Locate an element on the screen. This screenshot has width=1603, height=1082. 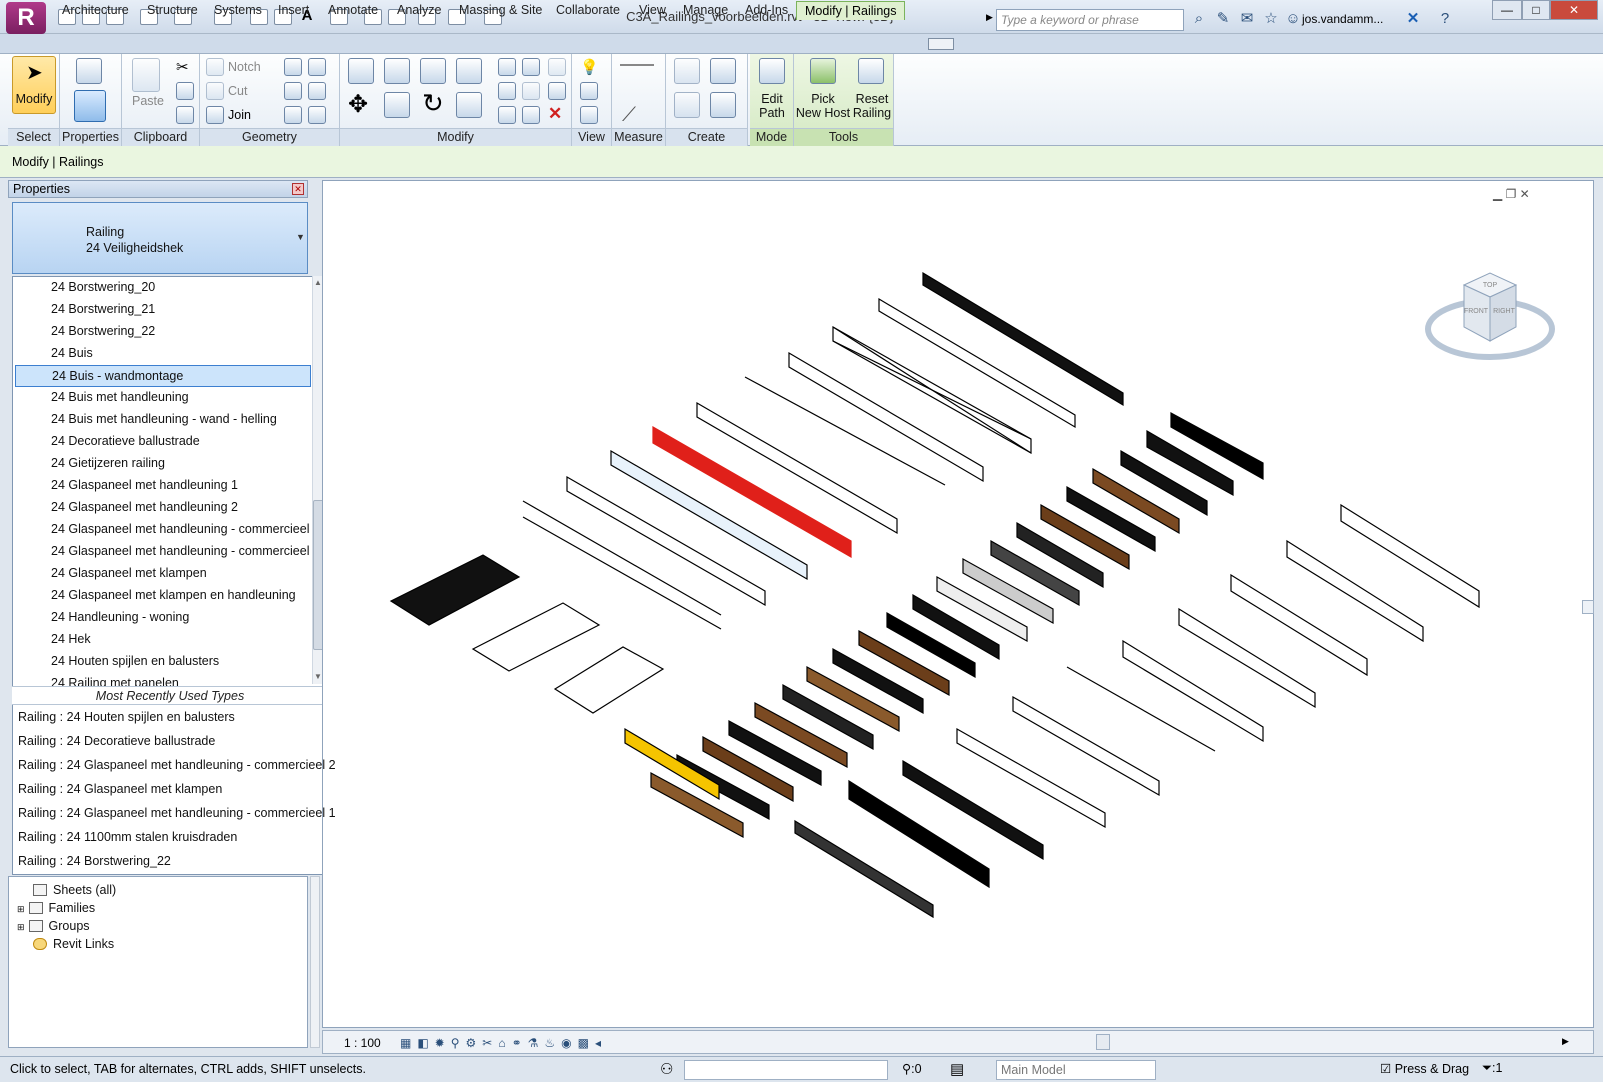
expand-search-icon: ▶ is located at coordinates (989, 17).